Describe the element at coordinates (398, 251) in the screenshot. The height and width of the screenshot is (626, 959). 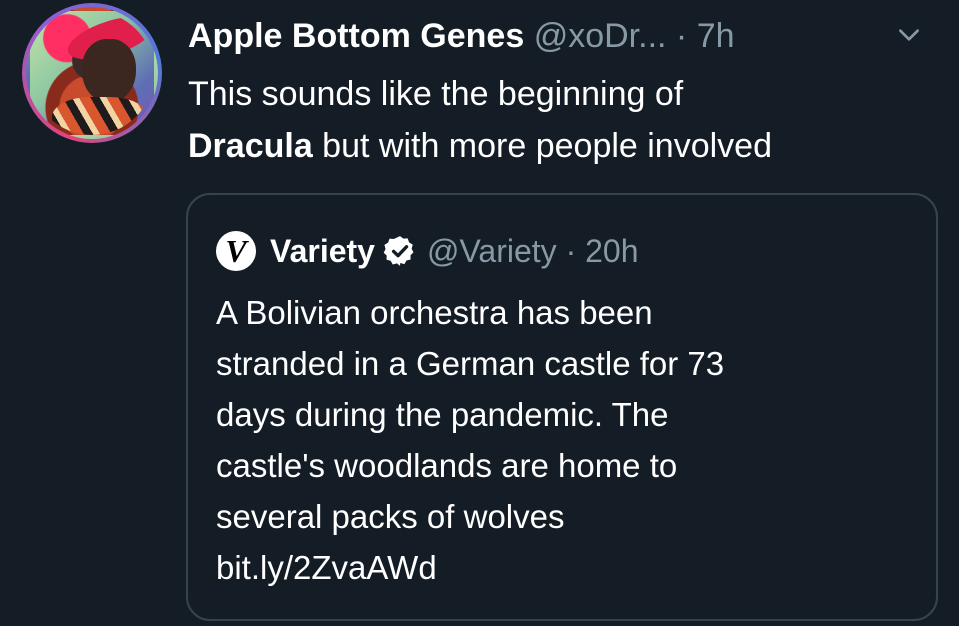
I see `verified-badge-icon` at that location.